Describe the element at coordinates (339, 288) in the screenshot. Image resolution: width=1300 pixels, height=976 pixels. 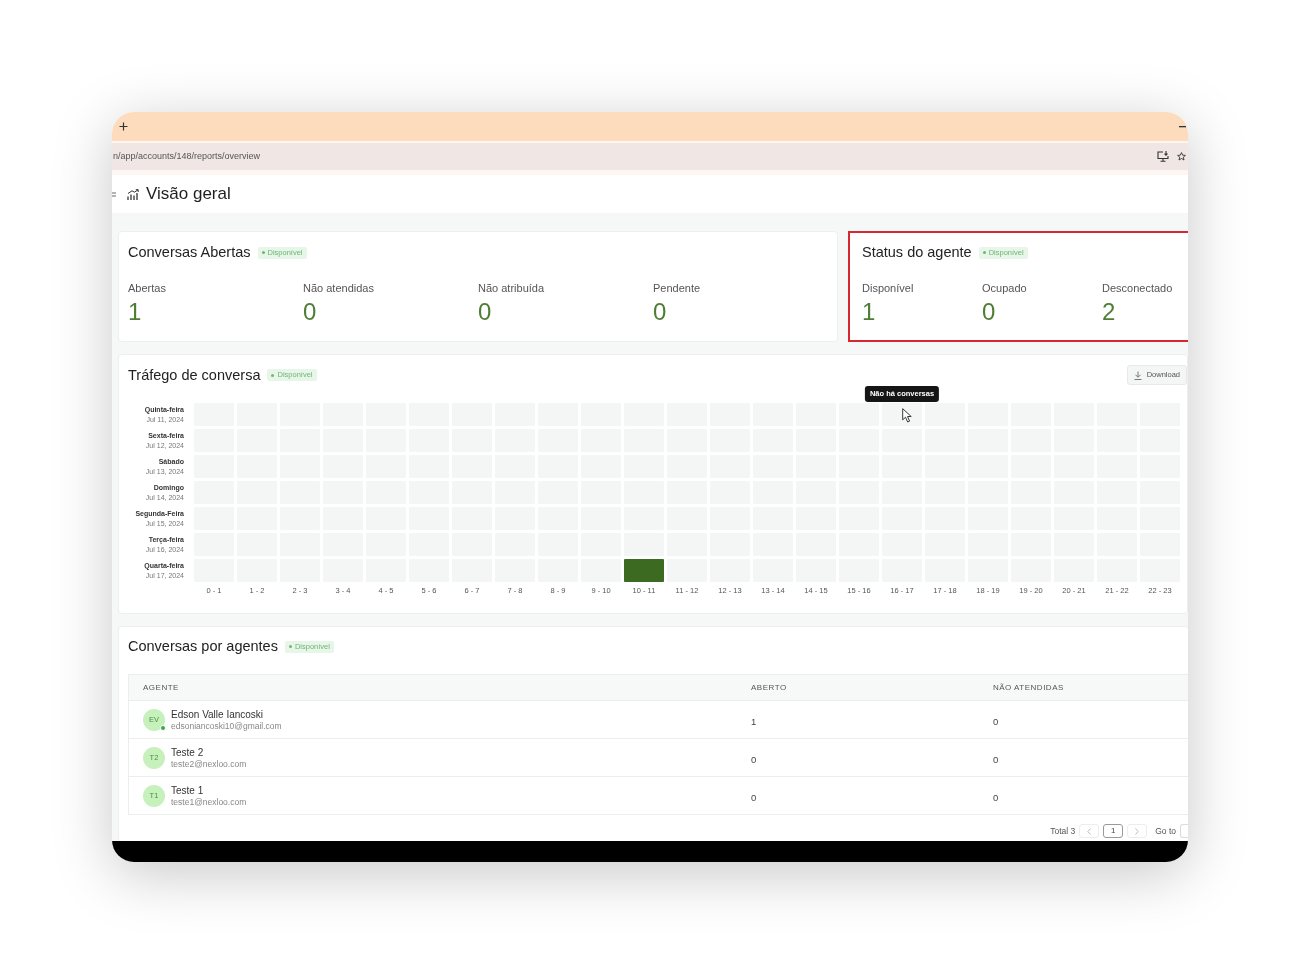
I see `metric-label: Não atendidas` at that location.